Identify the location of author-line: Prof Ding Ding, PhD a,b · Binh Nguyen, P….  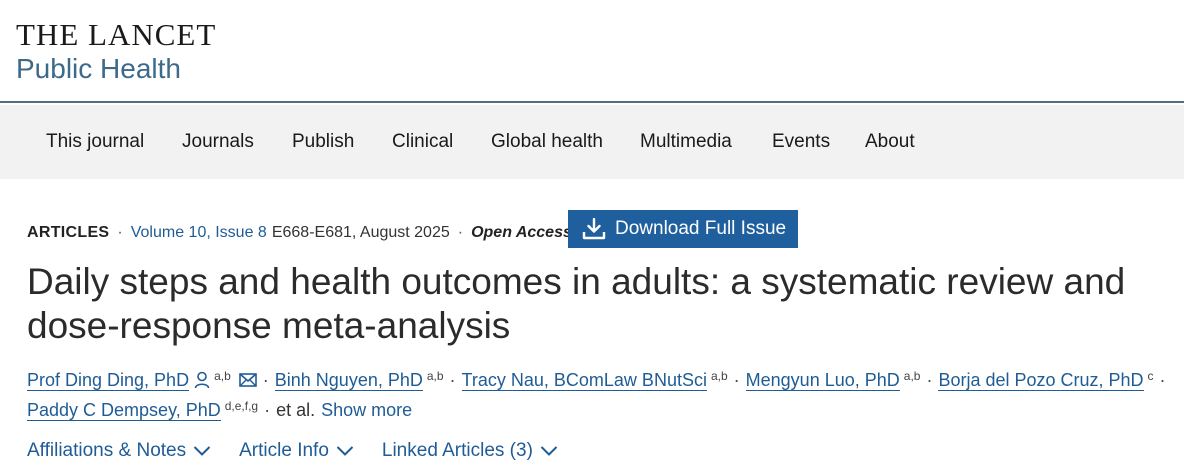
(597, 380).